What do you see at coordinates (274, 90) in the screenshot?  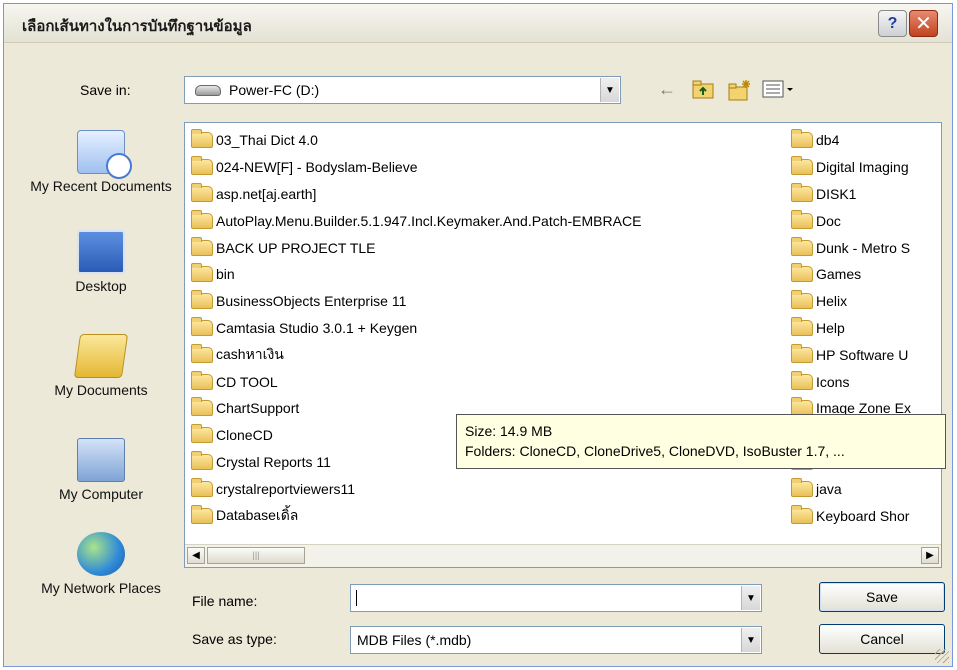 I see `save-in-value: Power-FC (D:)` at bounding box center [274, 90].